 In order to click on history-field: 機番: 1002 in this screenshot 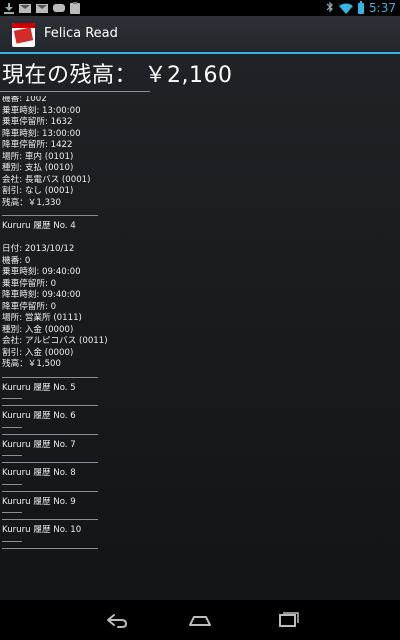, I will do `click(24, 100)`.